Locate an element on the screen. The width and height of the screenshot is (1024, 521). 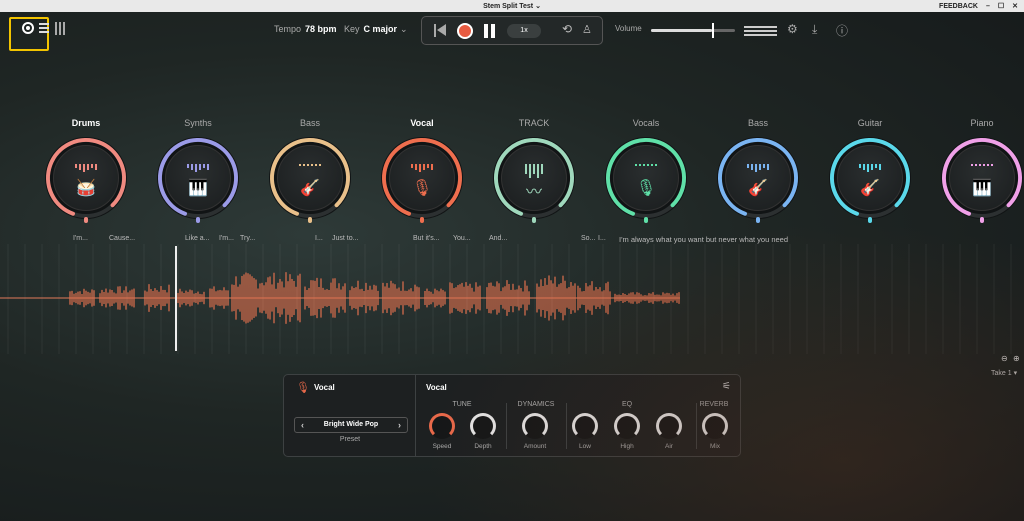
waveform-icon: 〰 is located at coordinates (533, 192).